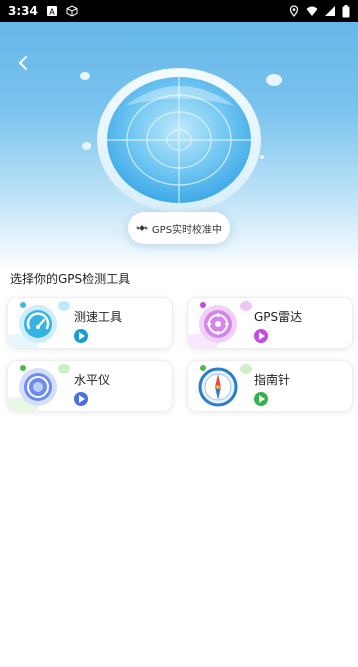 The height and width of the screenshot is (667, 358). I want to click on svg-text: A, so click(52, 12).